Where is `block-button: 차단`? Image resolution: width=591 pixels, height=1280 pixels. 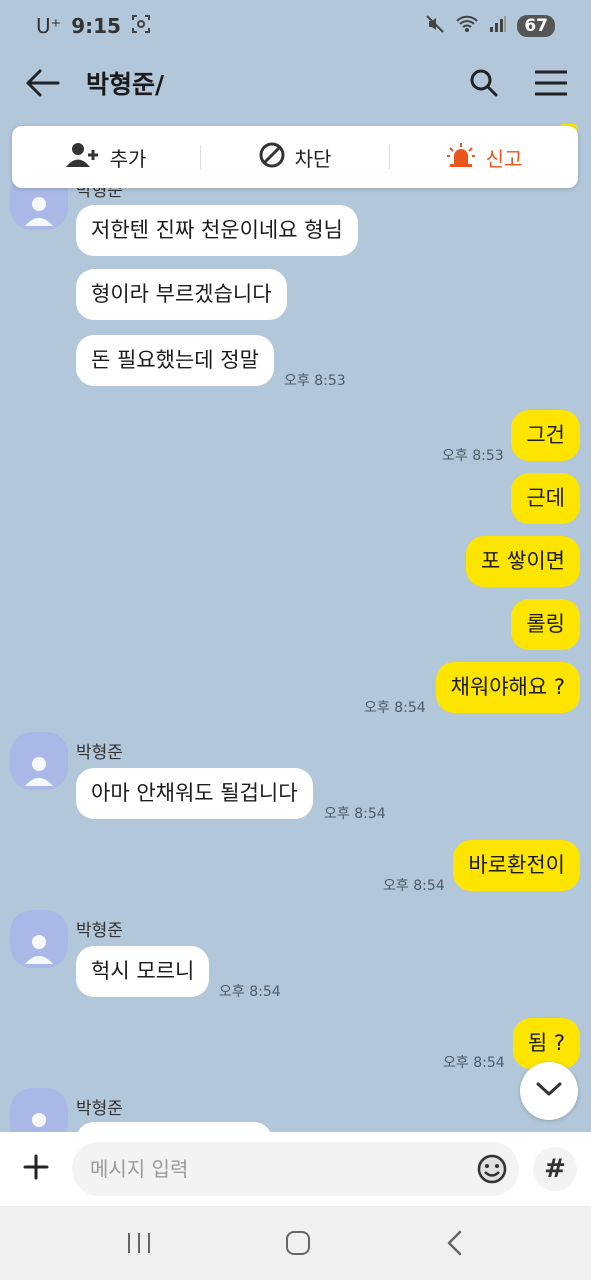
block-button: 차단 is located at coordinates (295, 157).